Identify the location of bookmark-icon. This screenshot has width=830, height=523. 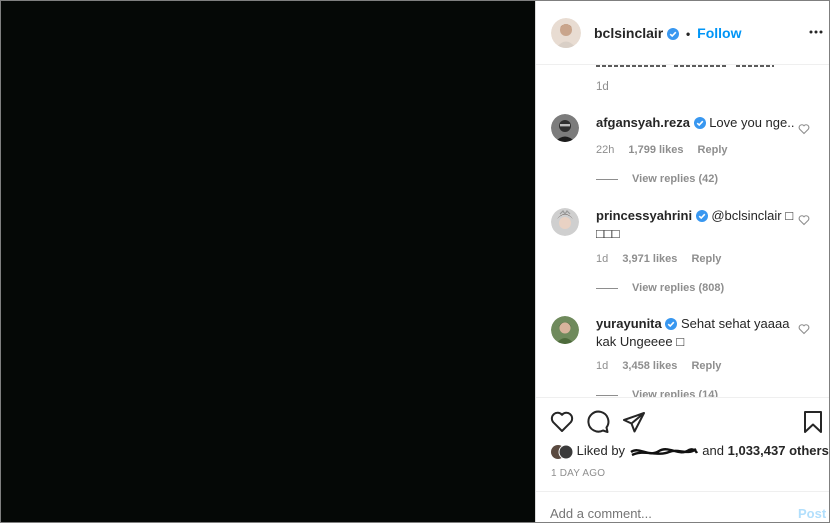
(813, 422).